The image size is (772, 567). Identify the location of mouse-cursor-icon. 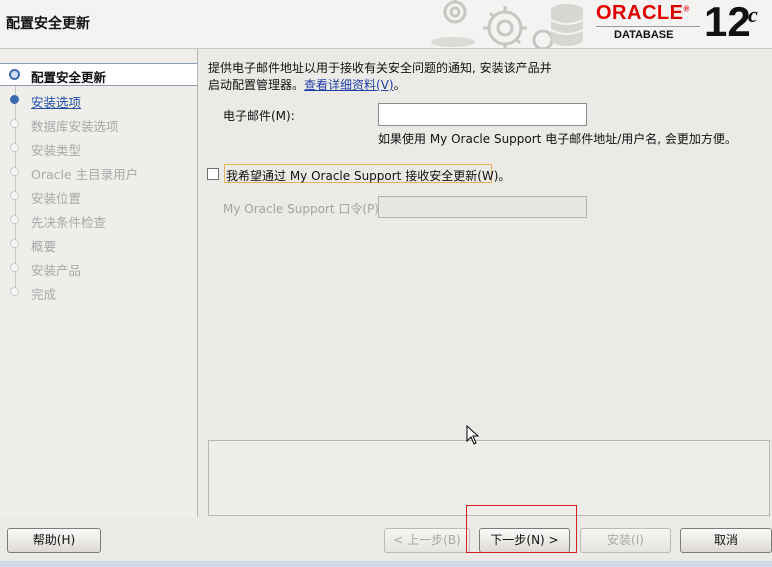
(473, 435).